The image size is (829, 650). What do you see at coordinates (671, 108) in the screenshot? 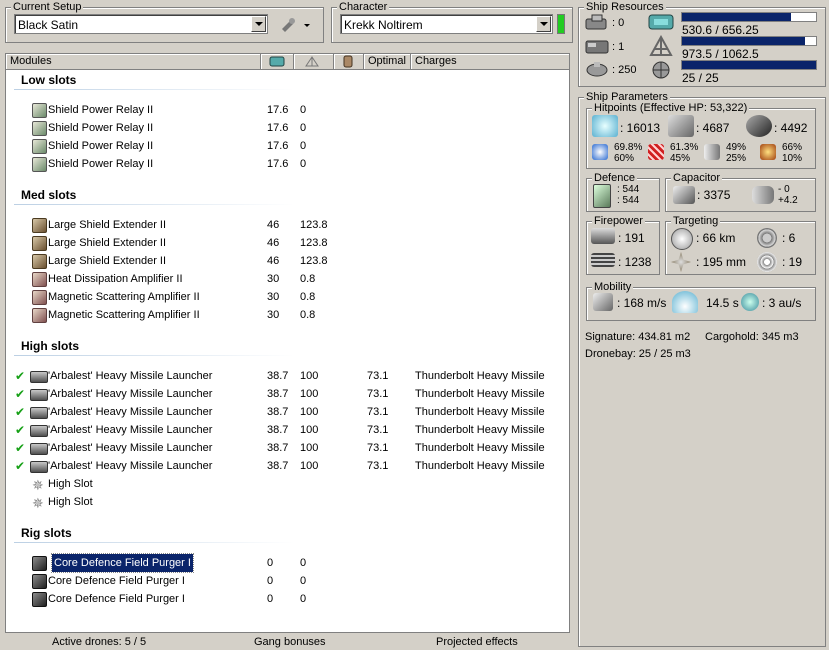
I see `hitpoints-title: Hitpoints (Effective HP: 53,322)` at bounding box center [671, 108].